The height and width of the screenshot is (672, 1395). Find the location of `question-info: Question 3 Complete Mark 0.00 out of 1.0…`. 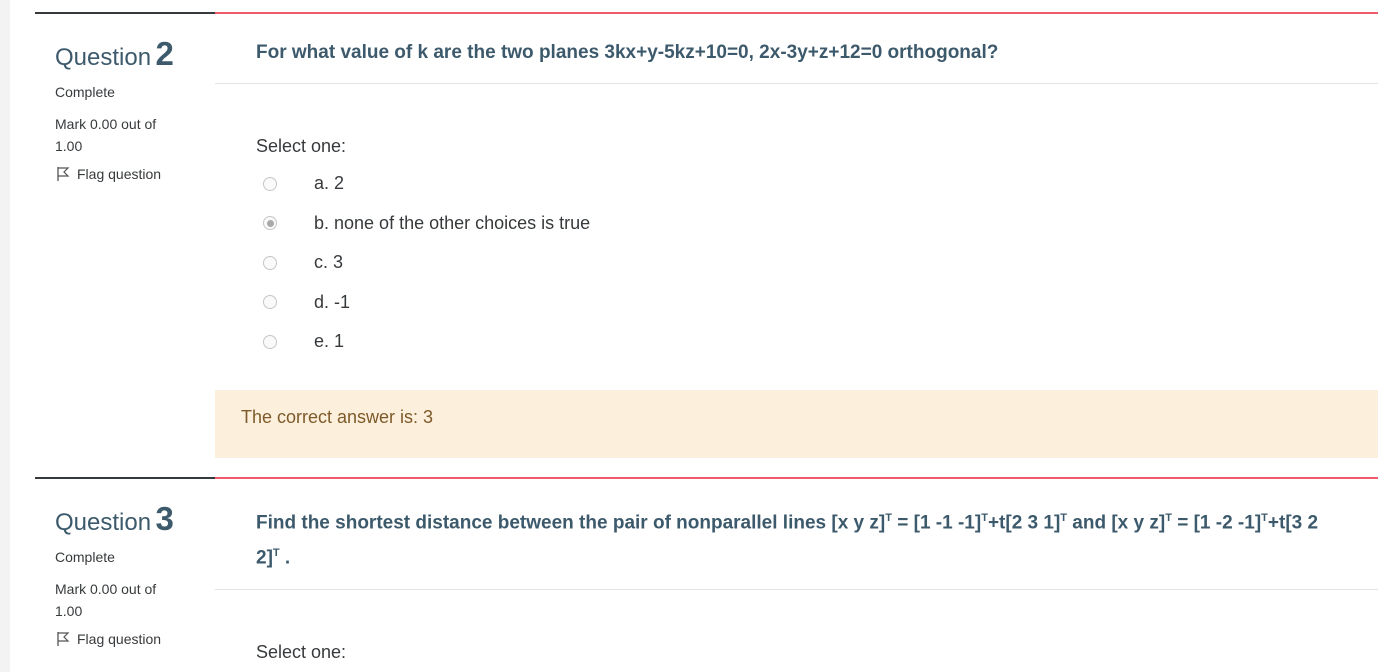

question-info: Question 3 Complete Mark 0.00 out of 1.0… is located at coordinates (134, 562).